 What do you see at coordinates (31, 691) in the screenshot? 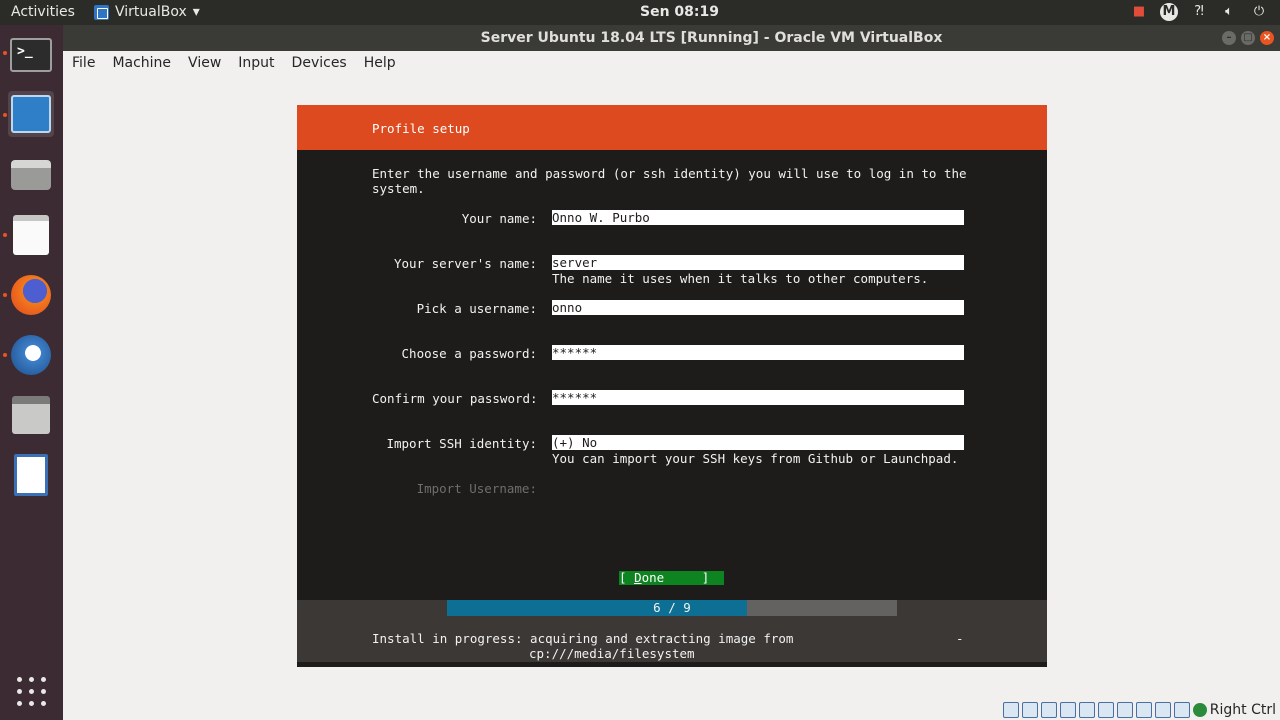
I see `show-applications-icon` at bounding box center [31, 691].